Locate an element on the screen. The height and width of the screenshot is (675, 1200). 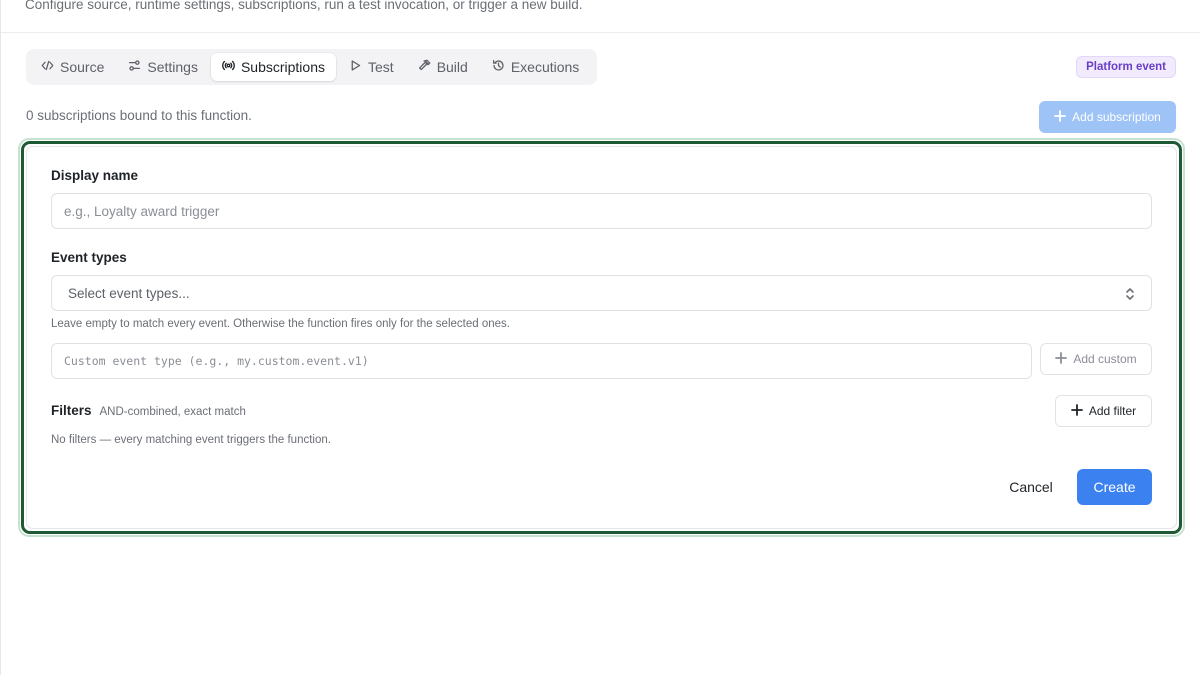
code-icon is located at coordinates (47, 67).